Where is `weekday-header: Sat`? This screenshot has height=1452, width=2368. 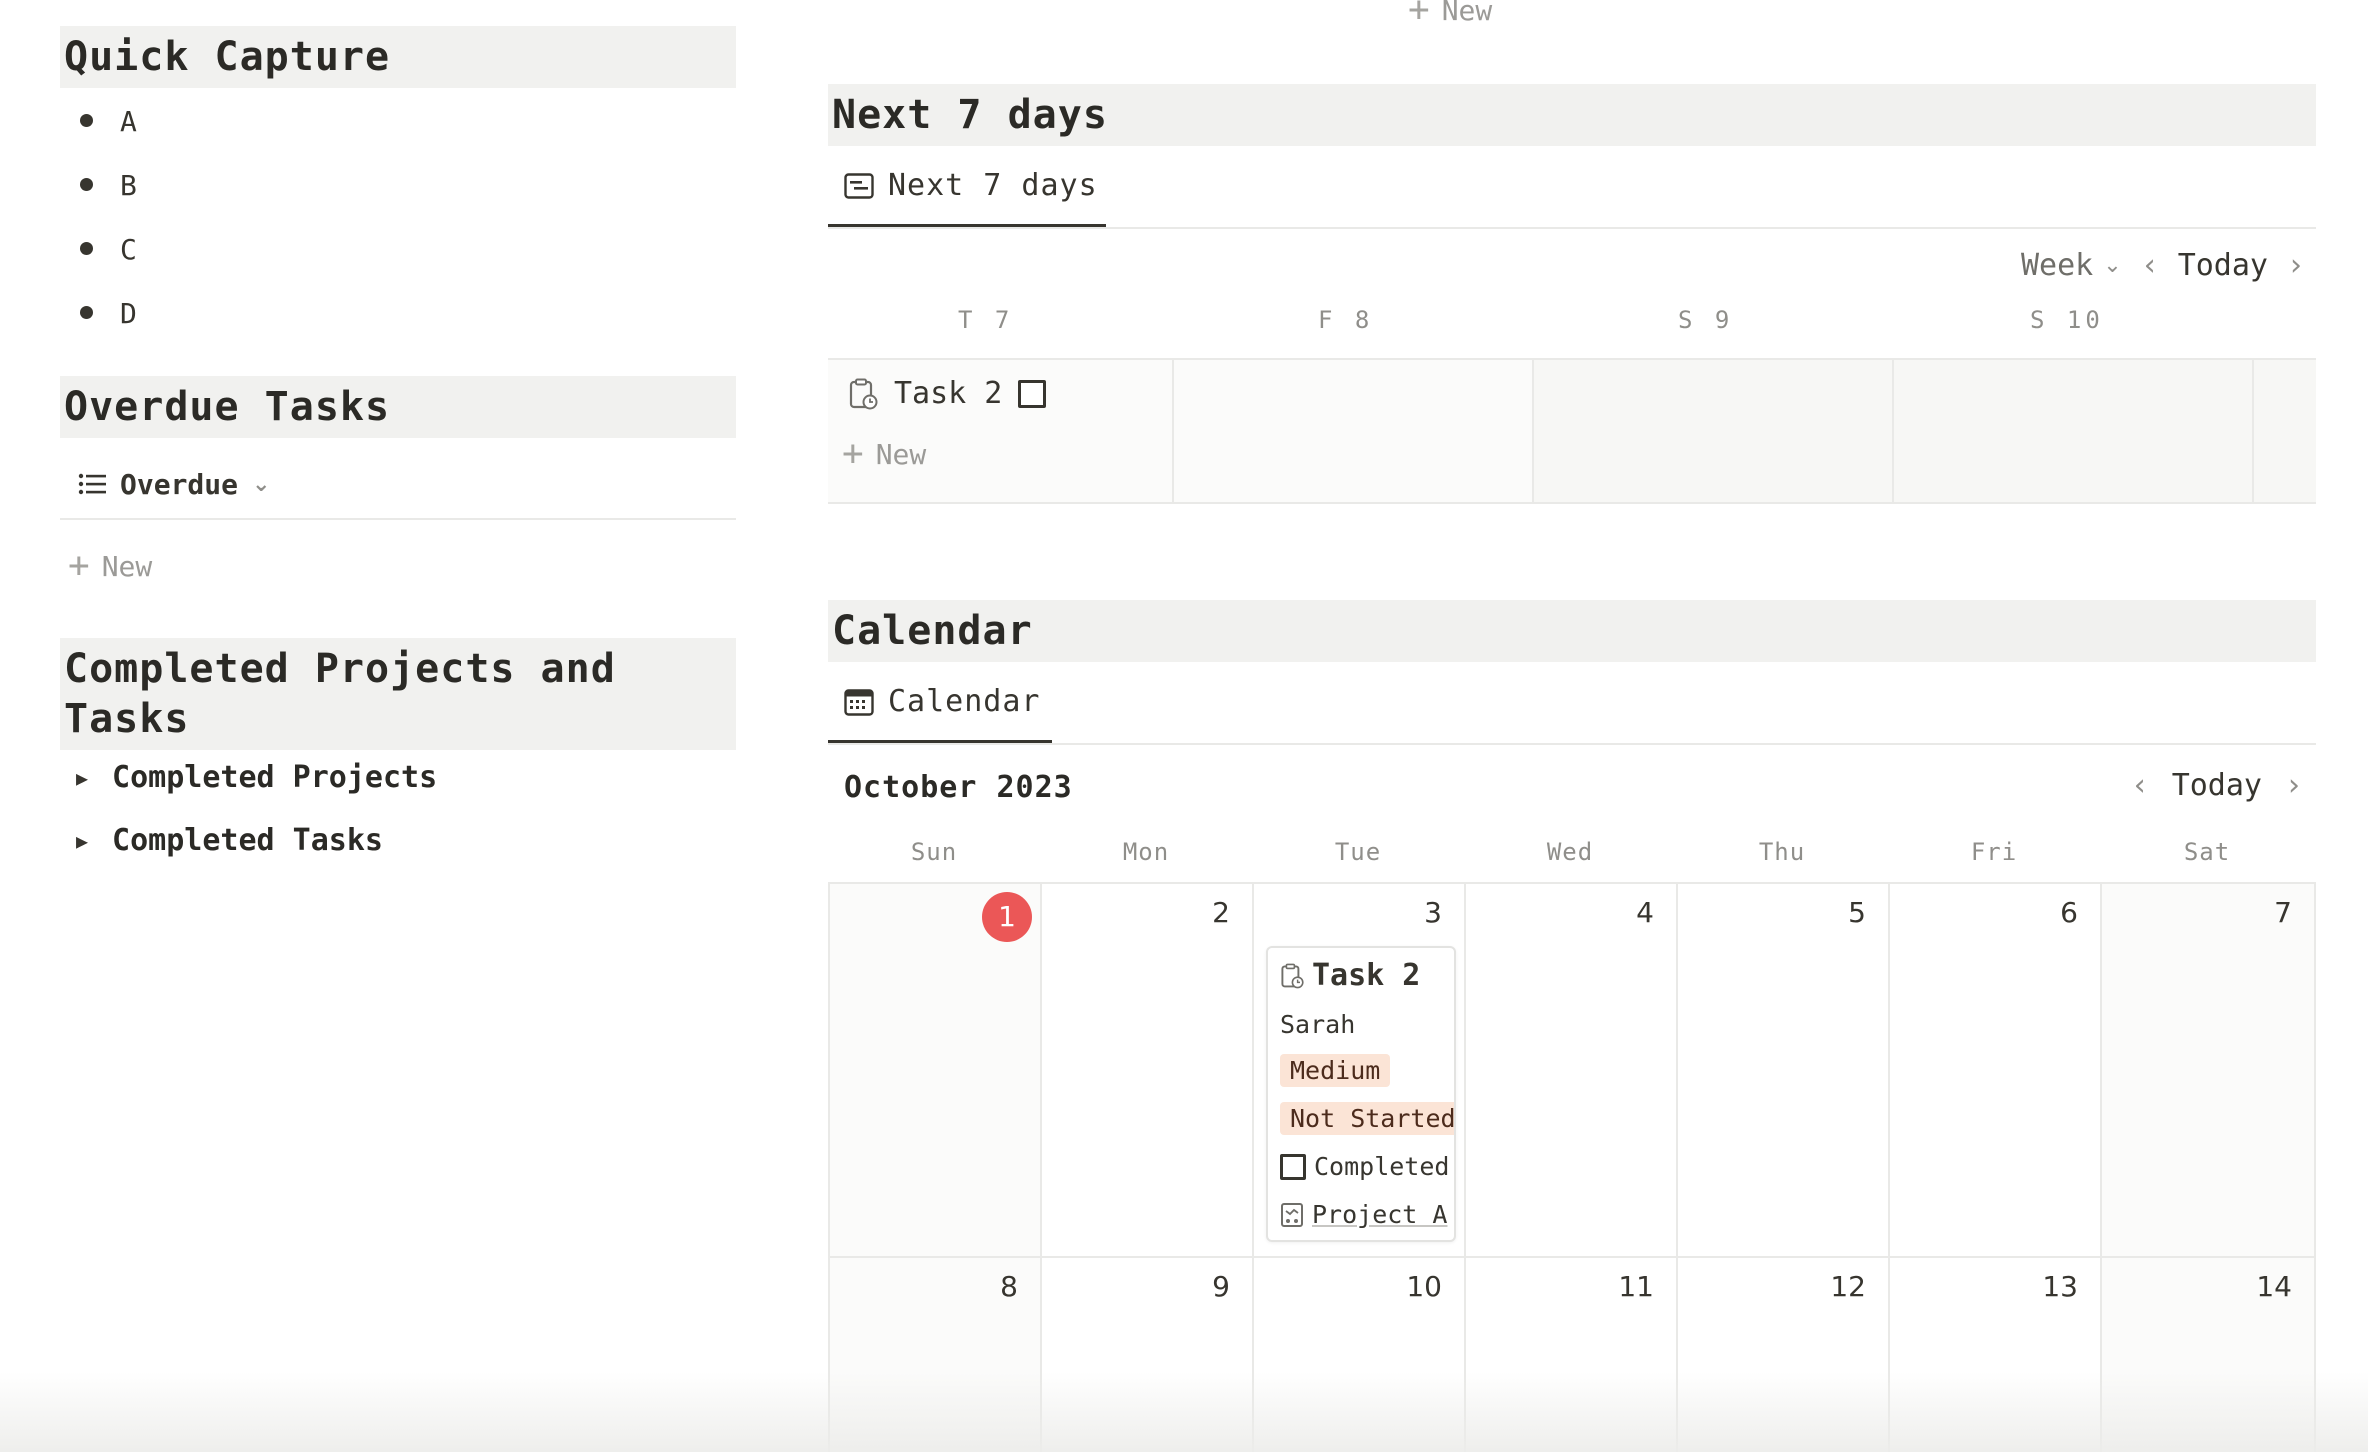
weekday-header: Sat is located at coordinates (2207, 852).